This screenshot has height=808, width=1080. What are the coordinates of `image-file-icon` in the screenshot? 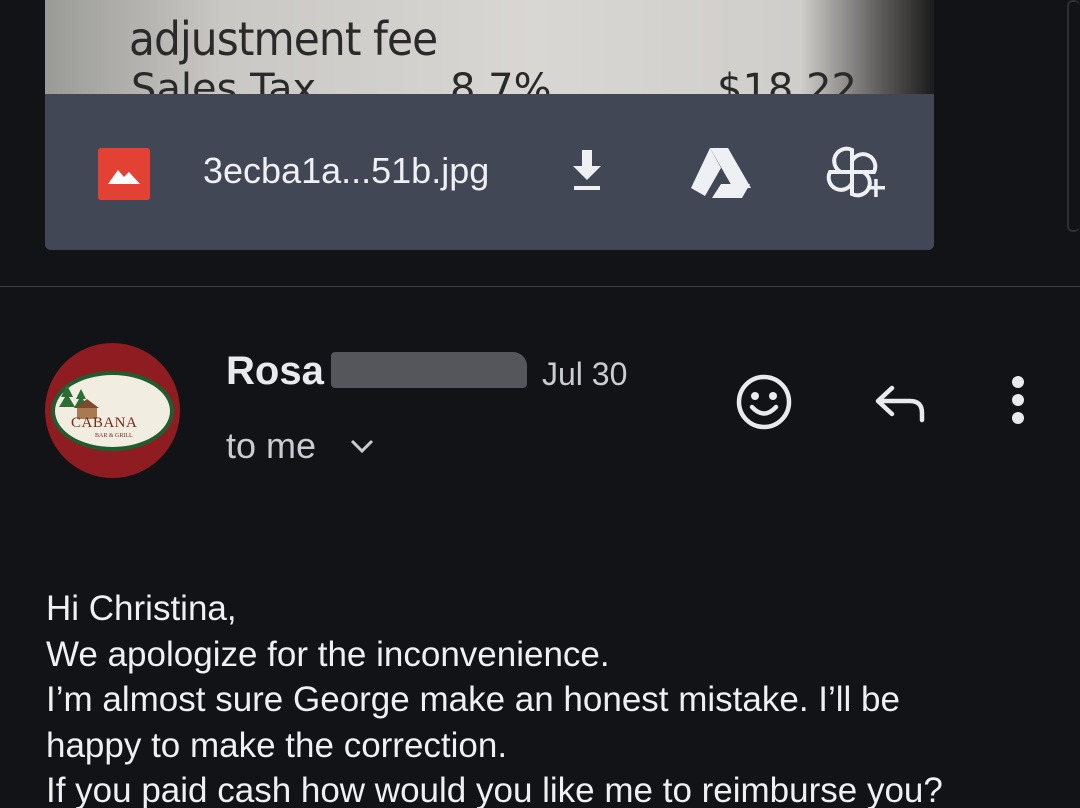 It's located at (124, 174).